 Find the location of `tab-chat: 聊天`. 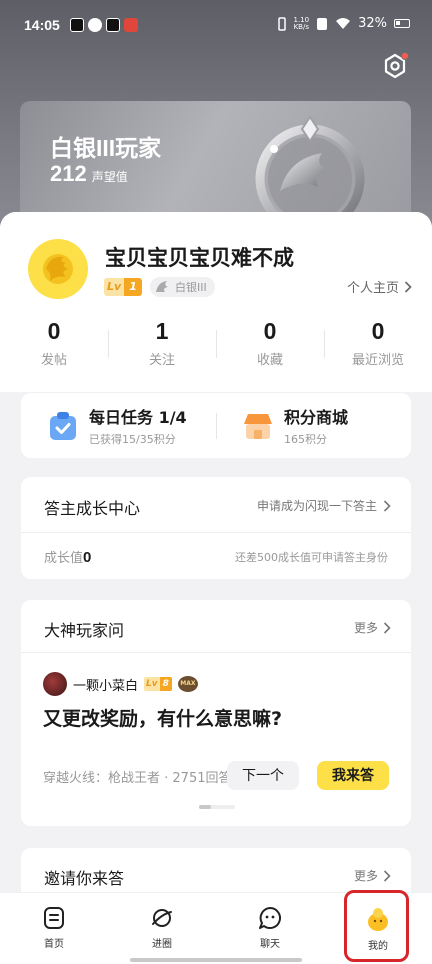

tab-chat: 聊天 is located at coordinates (270, 928).